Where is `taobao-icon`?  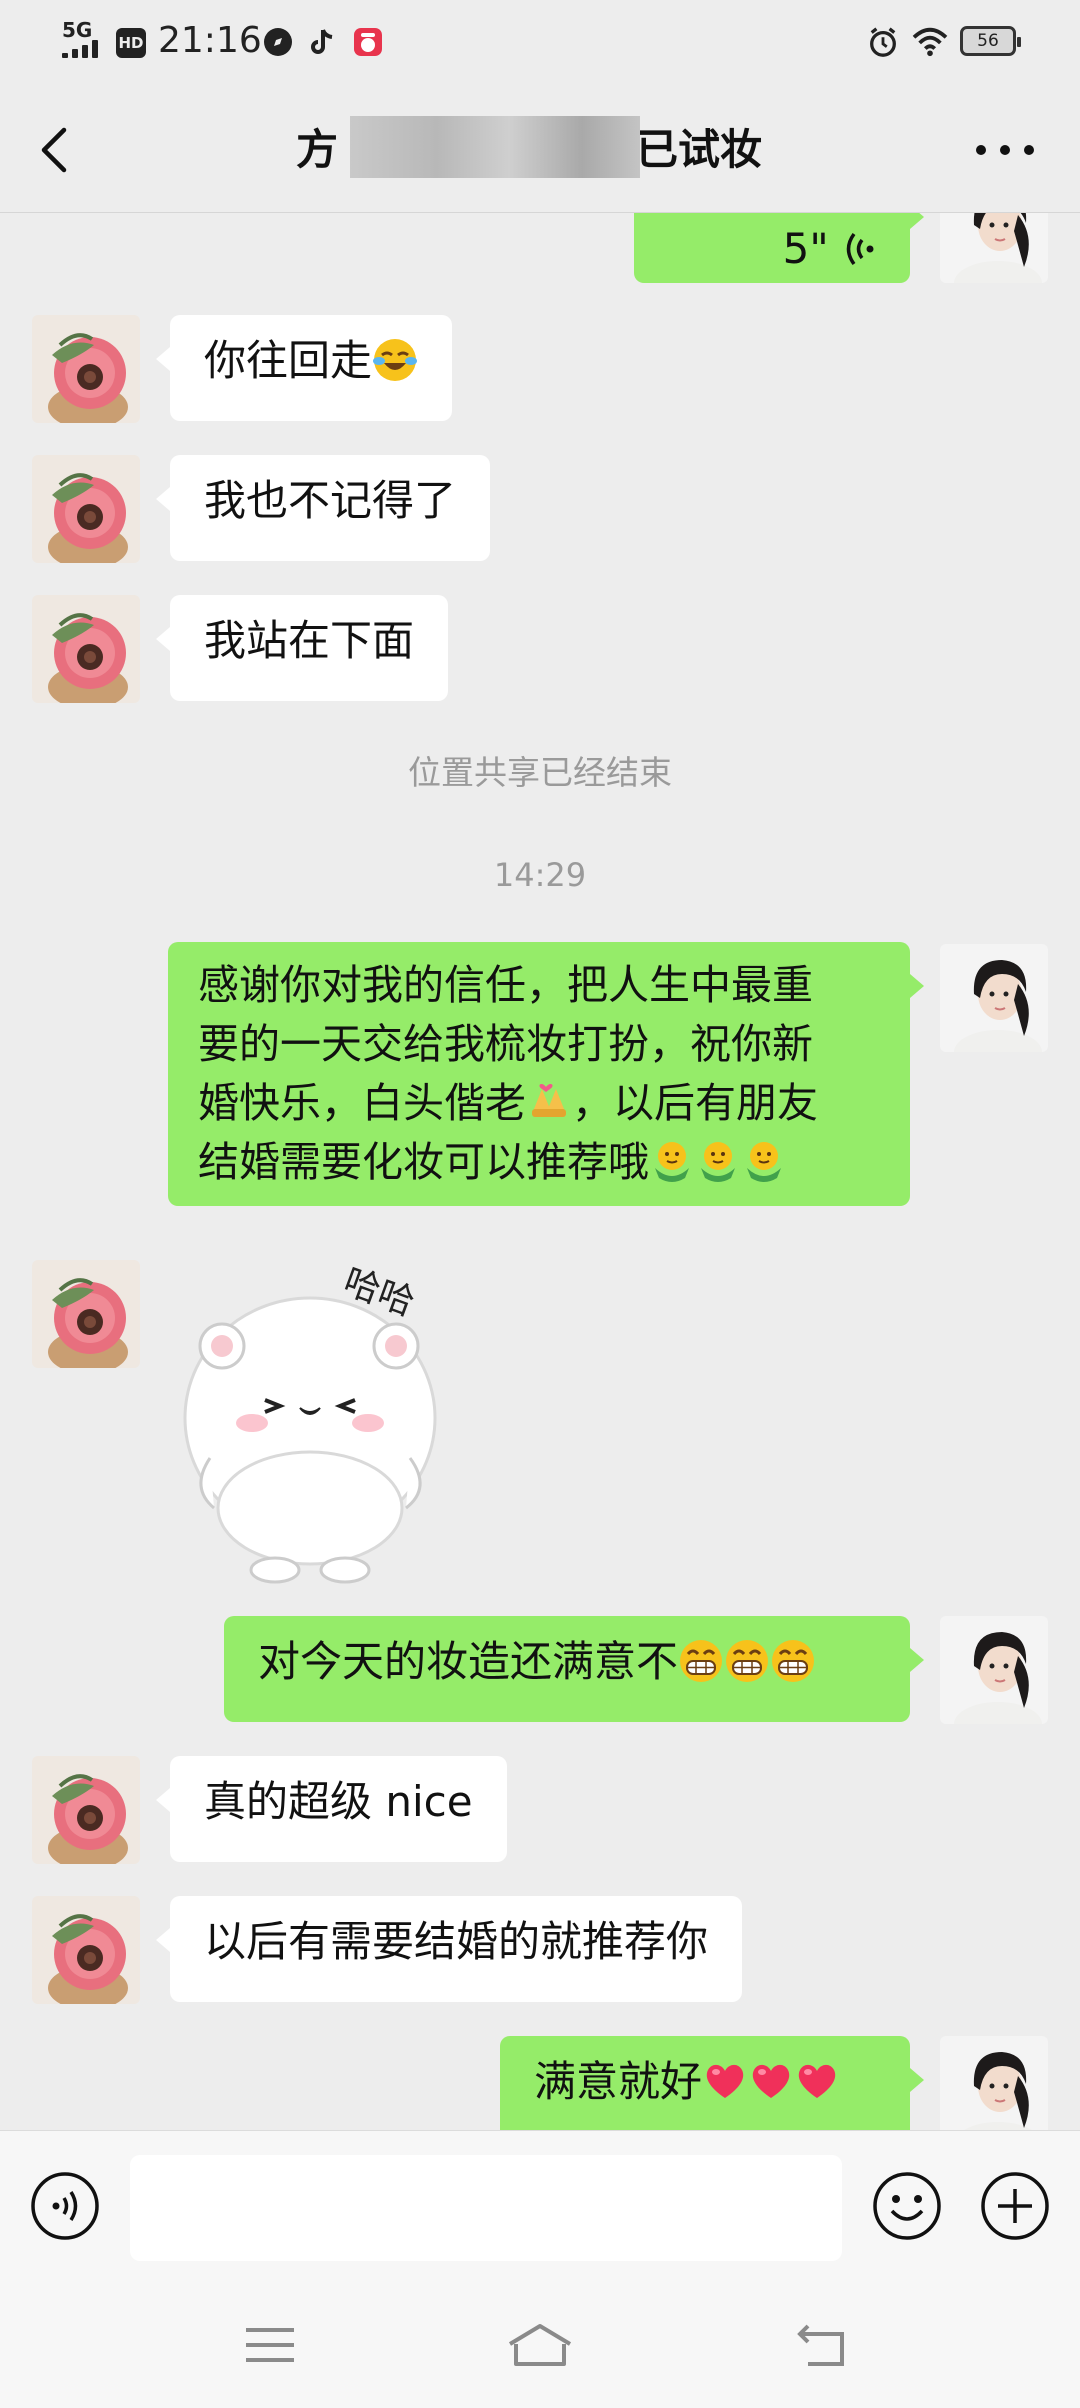 taobao-icon is located at coordinates (368, 42).